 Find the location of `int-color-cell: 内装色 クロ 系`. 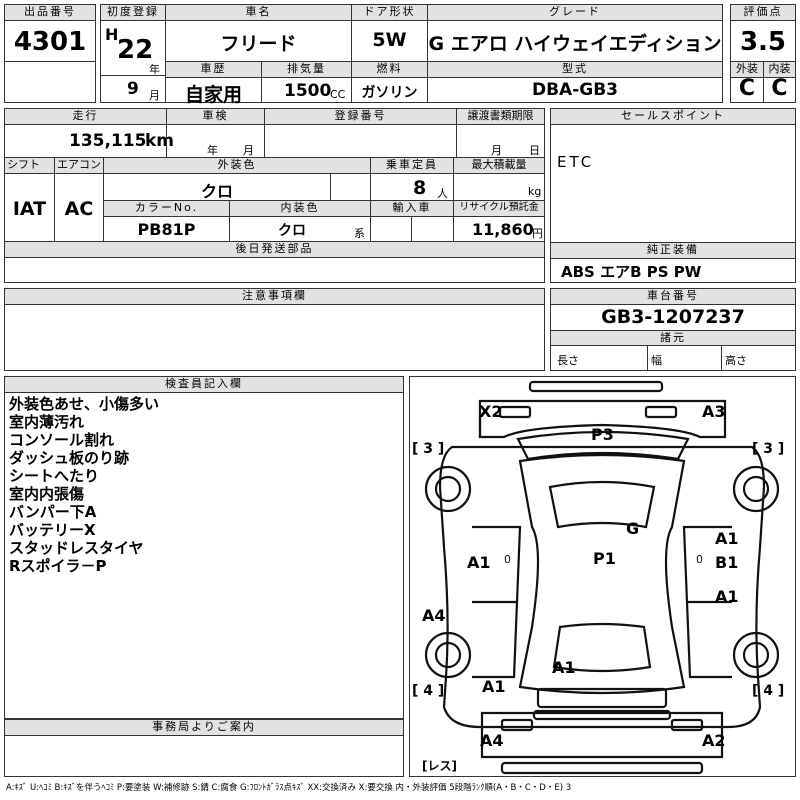

int-color-cell: 内装色 クロ 系 is located at coordinates (300, 221).